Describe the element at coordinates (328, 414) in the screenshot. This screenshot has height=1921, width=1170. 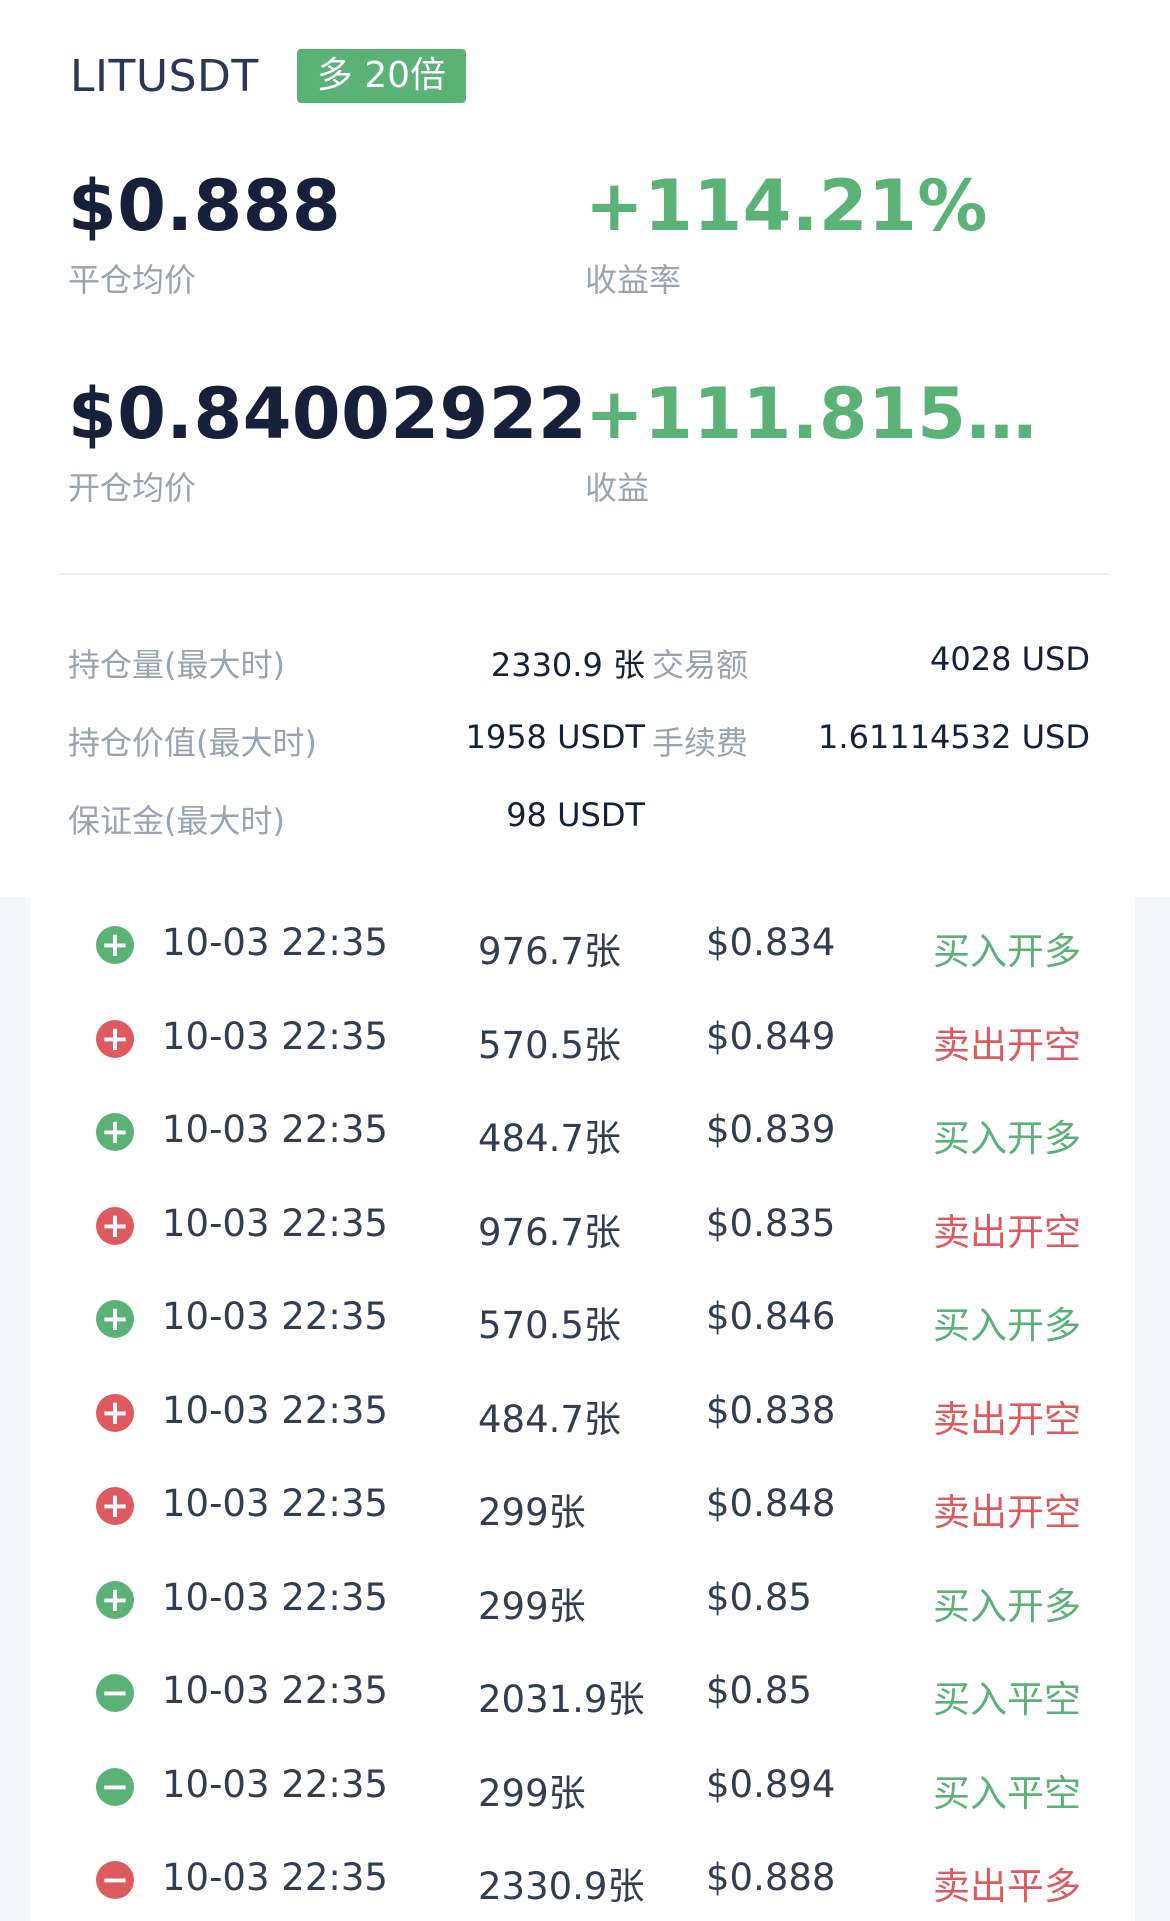
I see `open-avg-price-value: $0.84002922` at that location.